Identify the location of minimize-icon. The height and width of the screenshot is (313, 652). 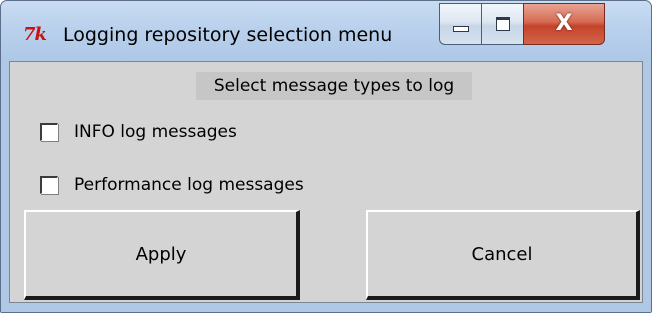
(460, 29).